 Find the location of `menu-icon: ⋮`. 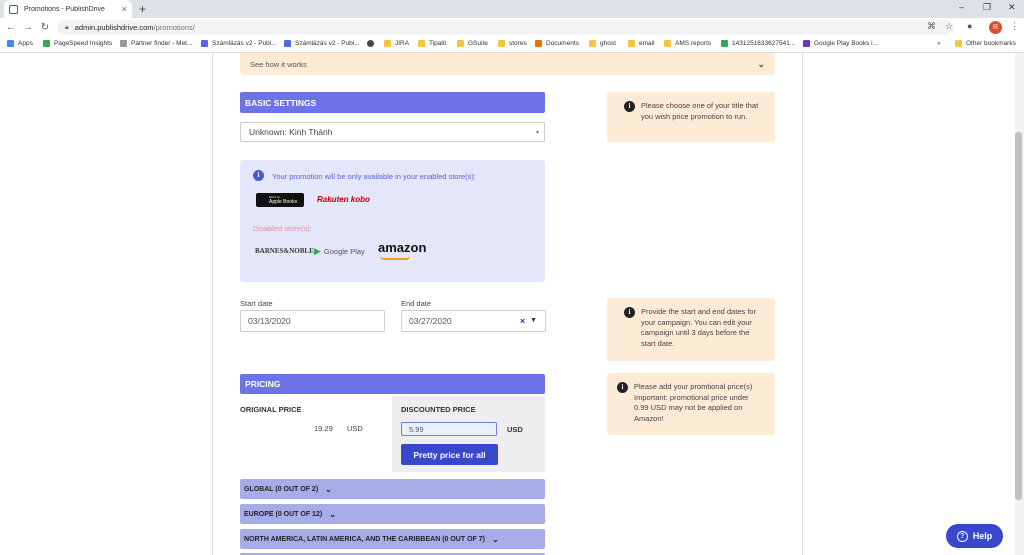

menu-icon: ⋮ is located at coordinates (1014, 26).